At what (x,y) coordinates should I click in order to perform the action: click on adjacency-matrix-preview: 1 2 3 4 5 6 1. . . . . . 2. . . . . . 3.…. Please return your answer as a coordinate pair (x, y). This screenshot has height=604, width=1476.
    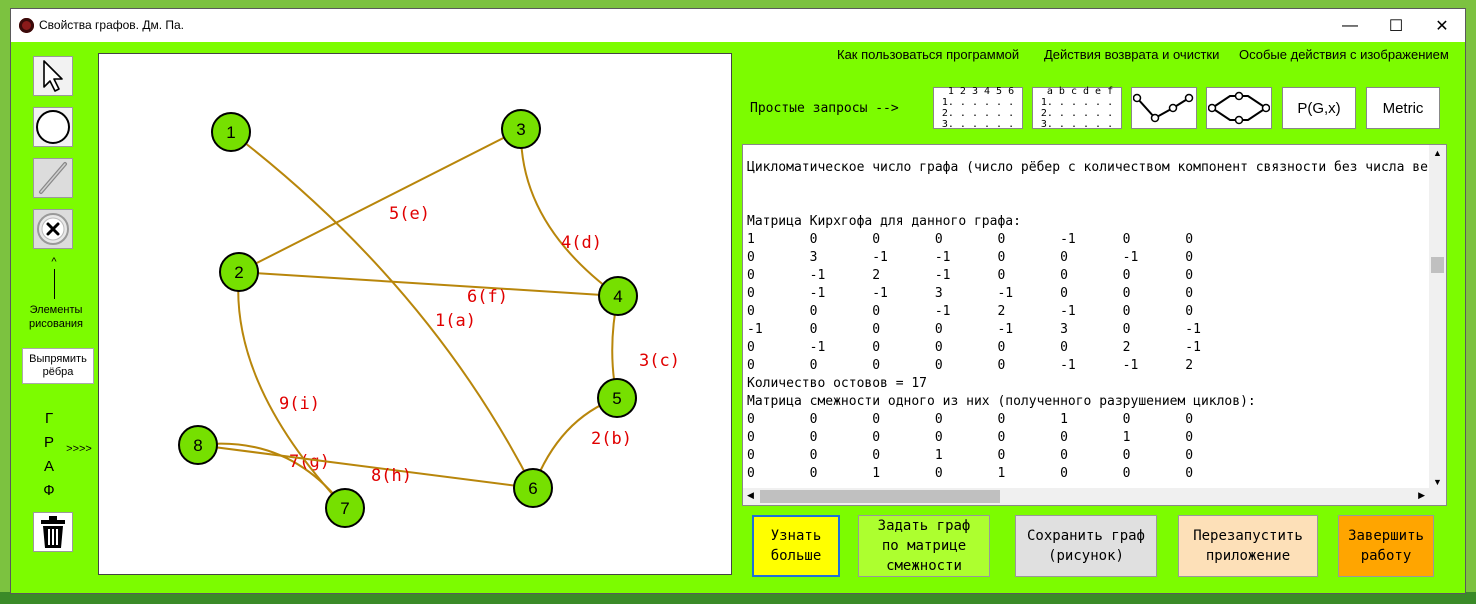
    Looking at the image, I should click on (978, 108).